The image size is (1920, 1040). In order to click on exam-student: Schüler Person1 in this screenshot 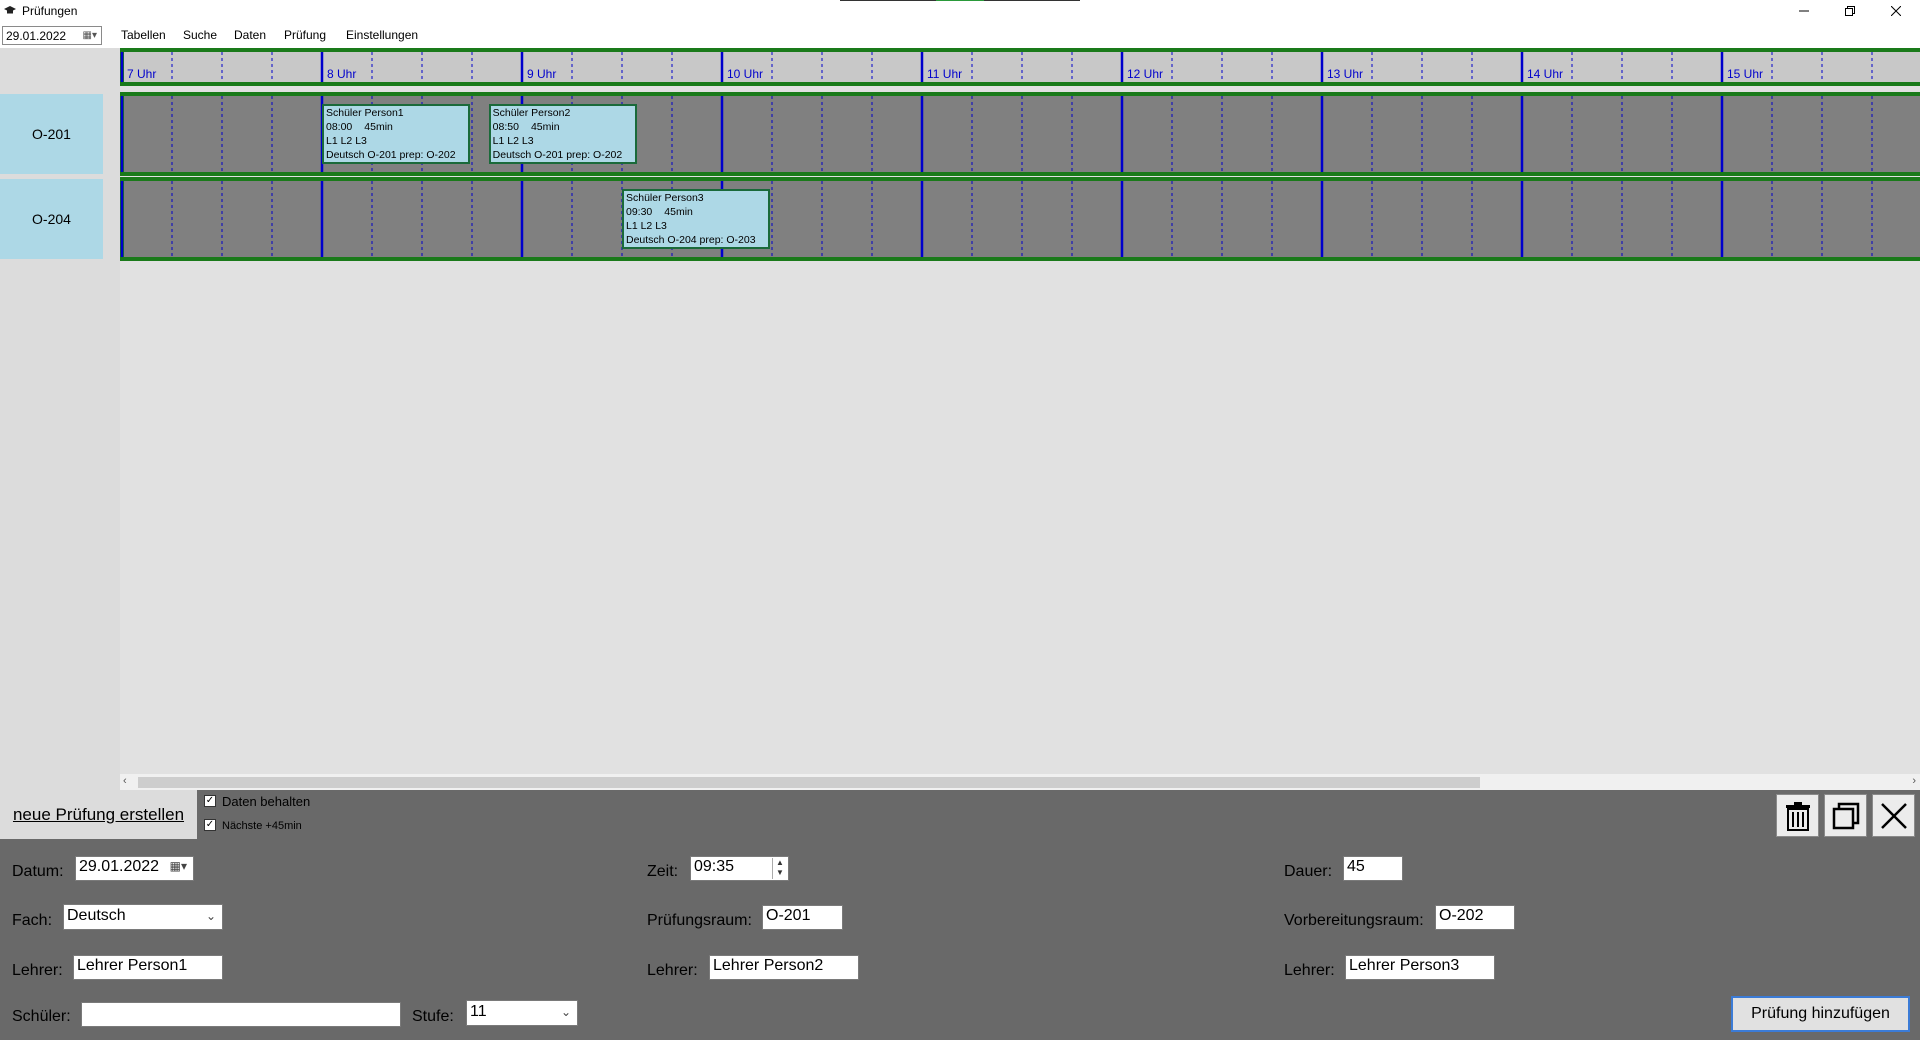, I will do `click(365, 113)`.